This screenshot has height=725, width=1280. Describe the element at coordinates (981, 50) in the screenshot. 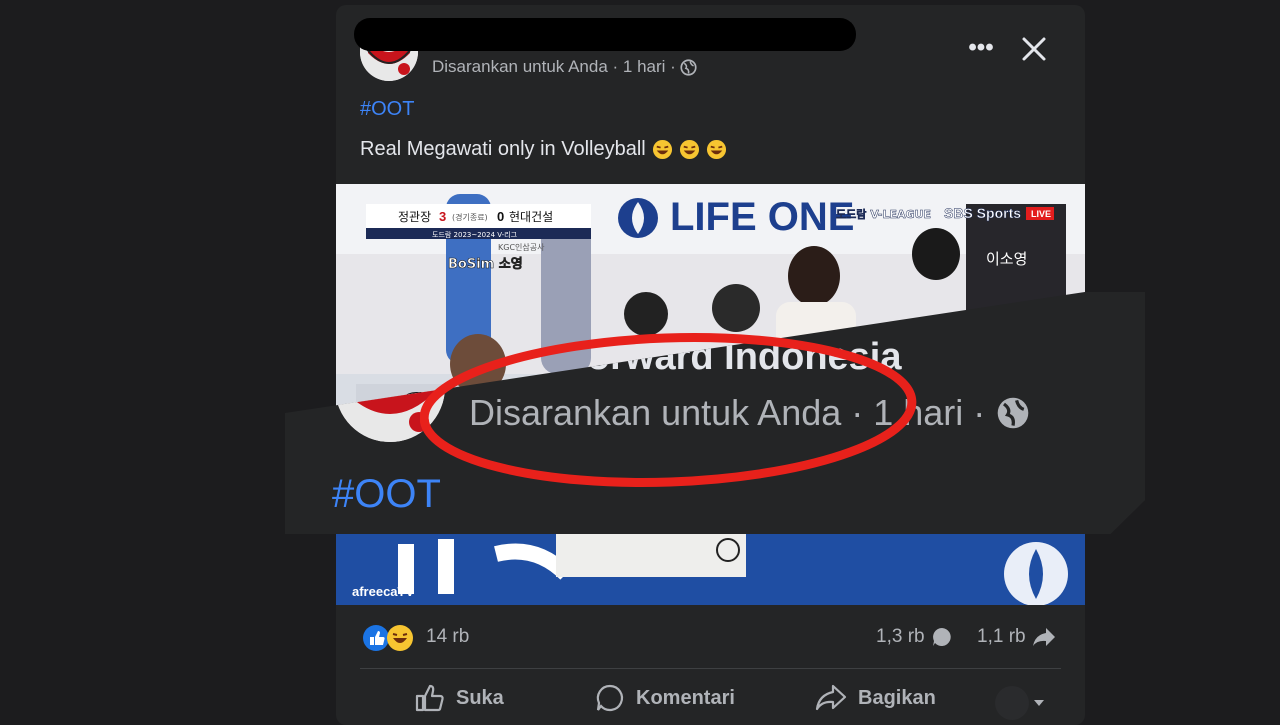

I see `more-options-icon: •••` at that location.